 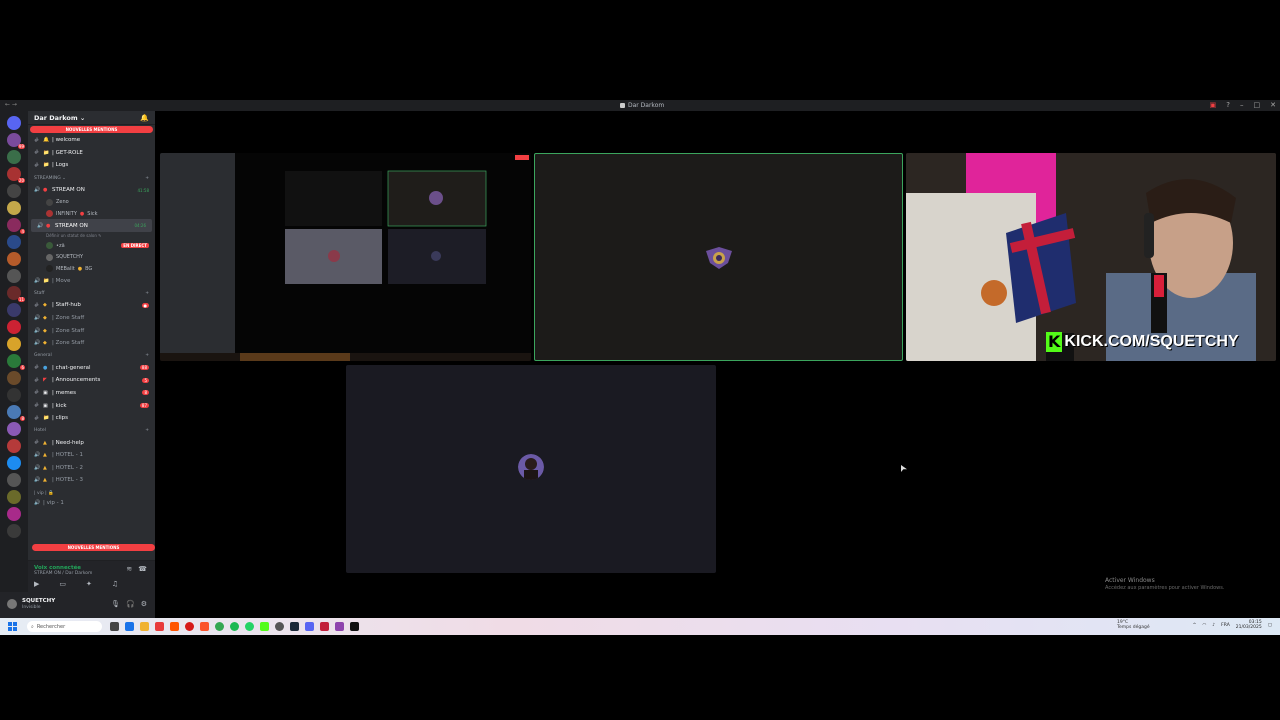 I want to click on server-icon: 4, so click(x=16, y=226).